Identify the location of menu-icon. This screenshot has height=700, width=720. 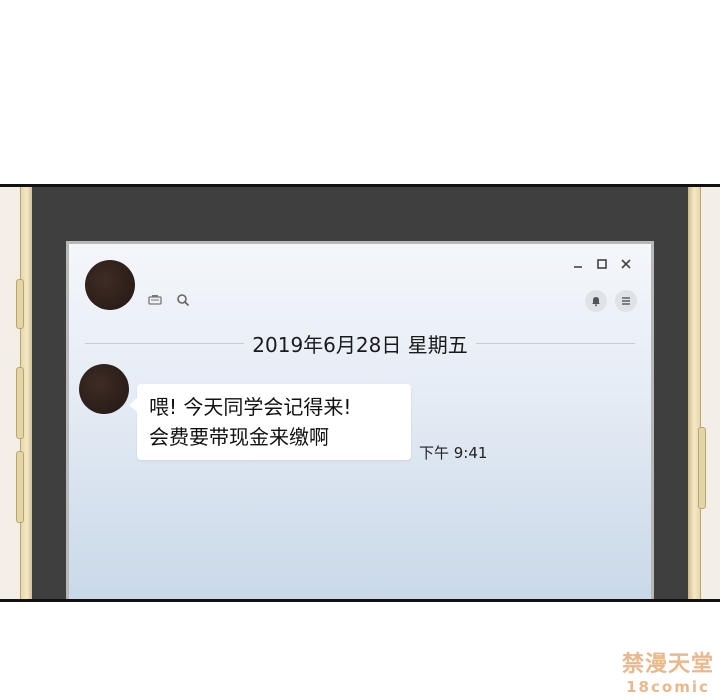
(626, 301).